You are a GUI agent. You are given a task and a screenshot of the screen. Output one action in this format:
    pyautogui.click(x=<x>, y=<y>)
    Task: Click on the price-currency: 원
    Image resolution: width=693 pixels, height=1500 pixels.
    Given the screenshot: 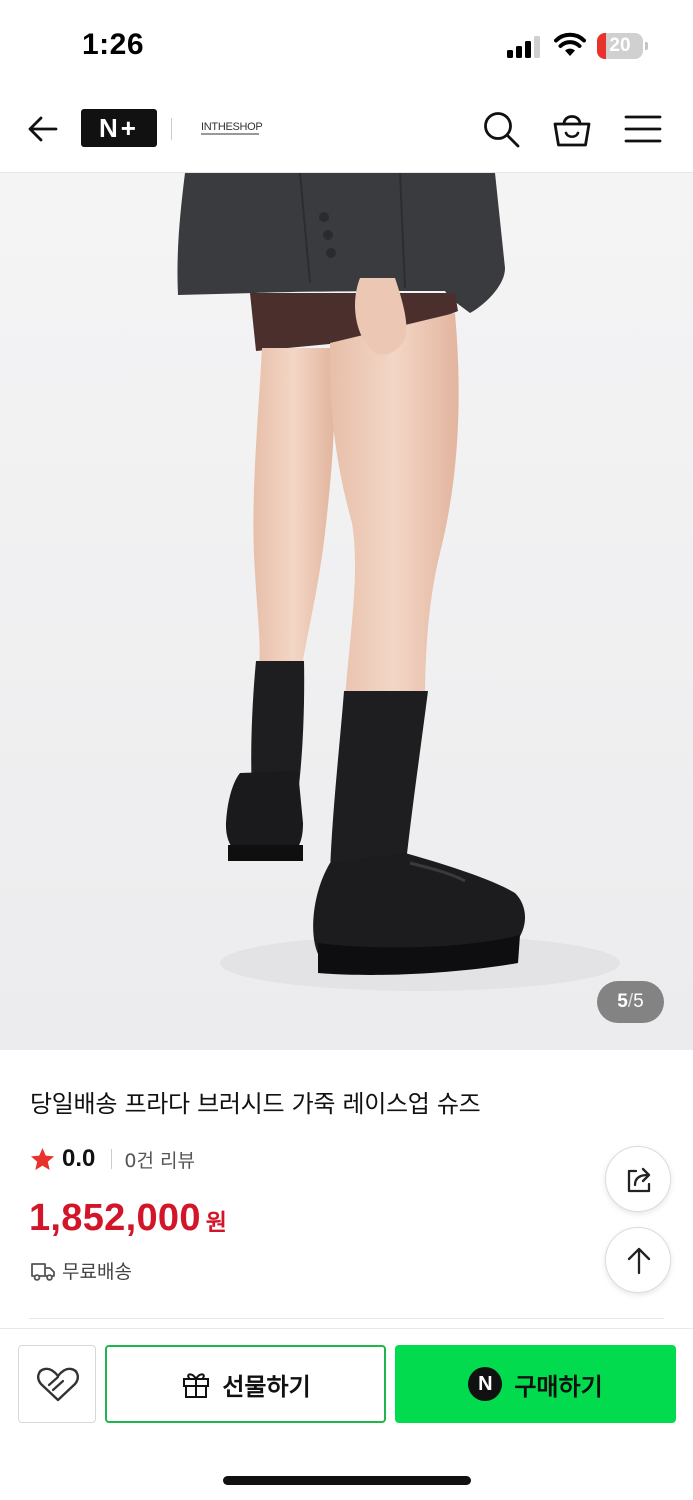 What is the action you would take?
    pyautogui.click(x=216, y=1223)
    